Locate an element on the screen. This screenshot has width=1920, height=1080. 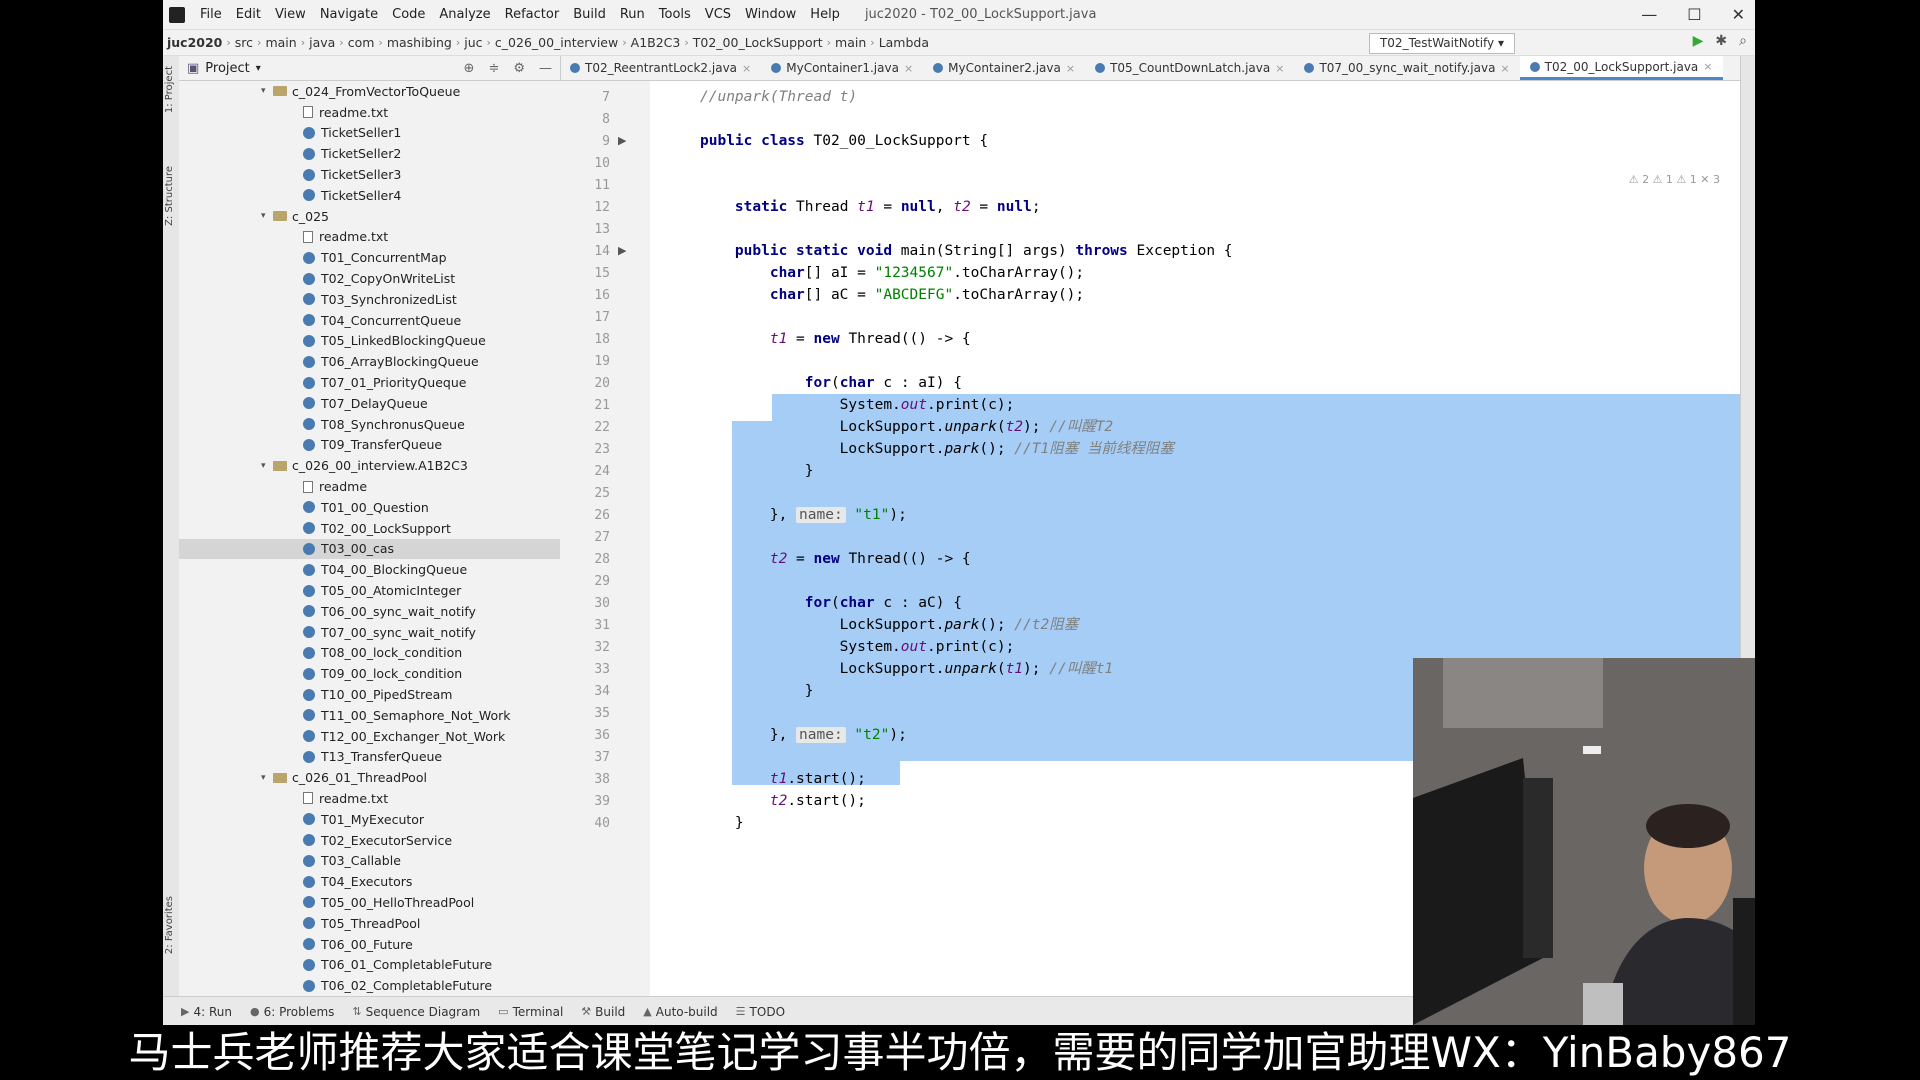
tree-file: T06_01_CompletableFuture is located at coordinates (369, 964).